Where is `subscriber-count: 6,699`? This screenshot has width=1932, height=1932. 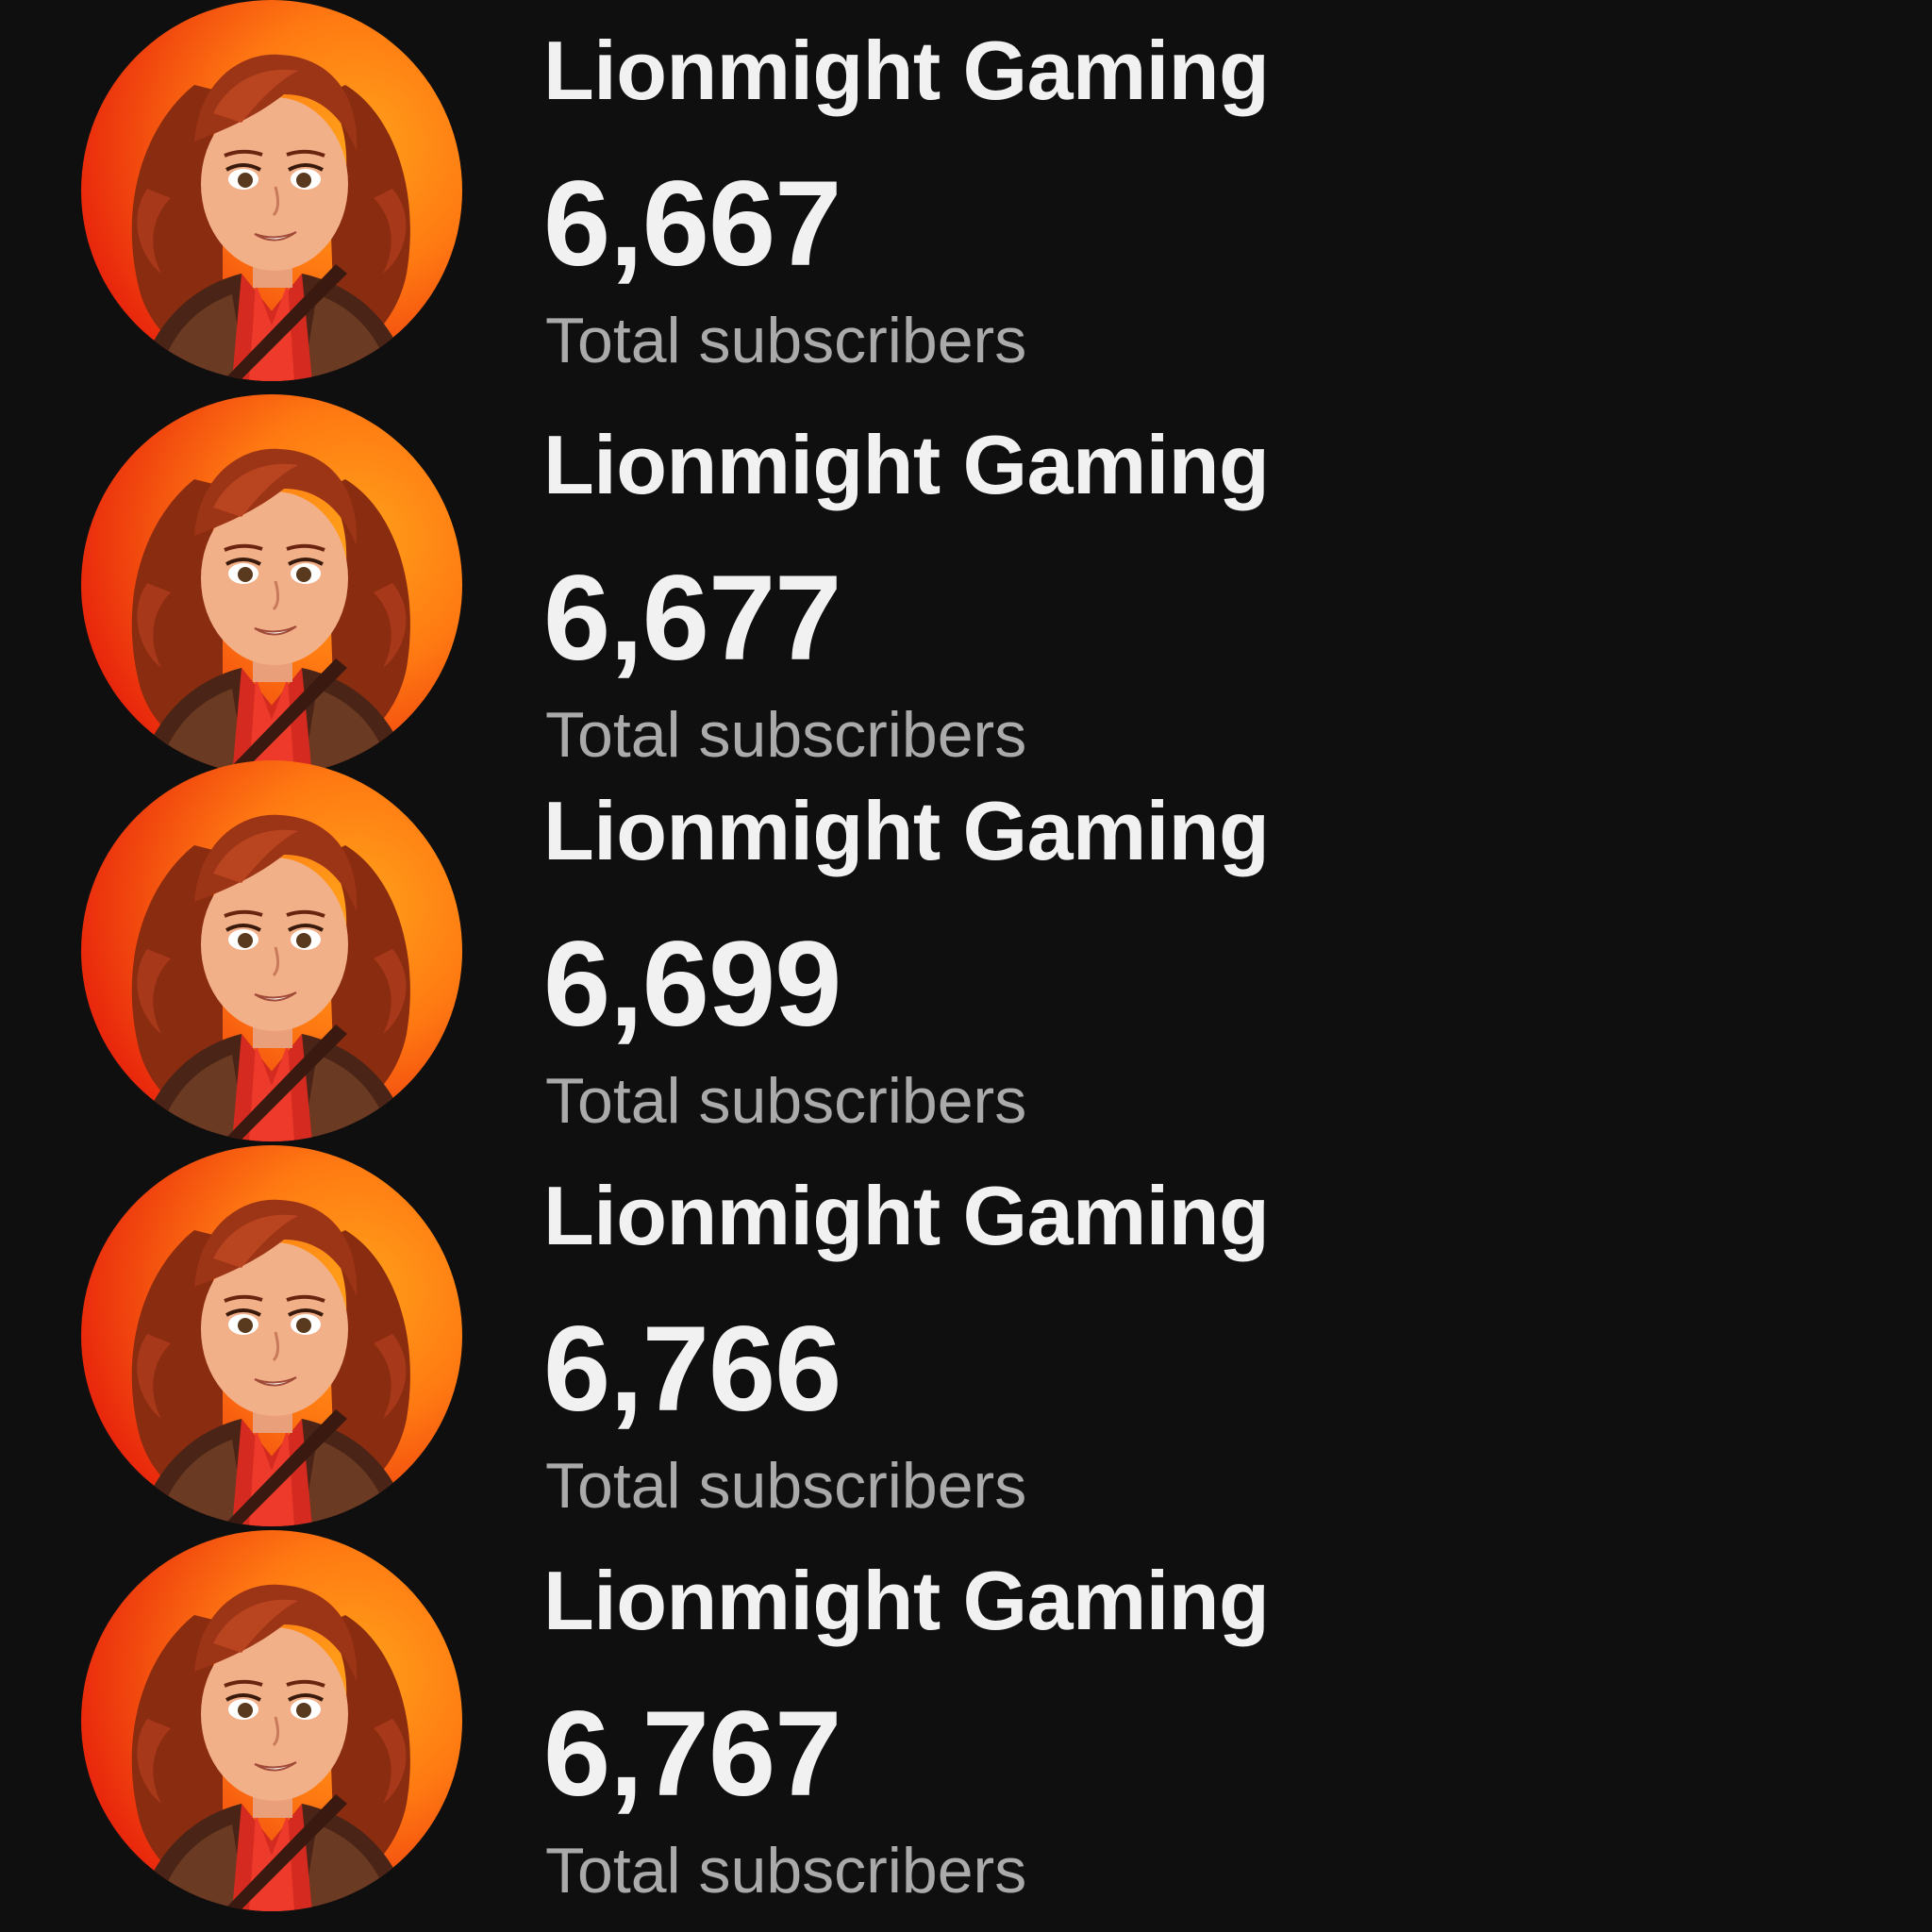
subscriber-count: 6,699 is located at coordinates (692, 984).